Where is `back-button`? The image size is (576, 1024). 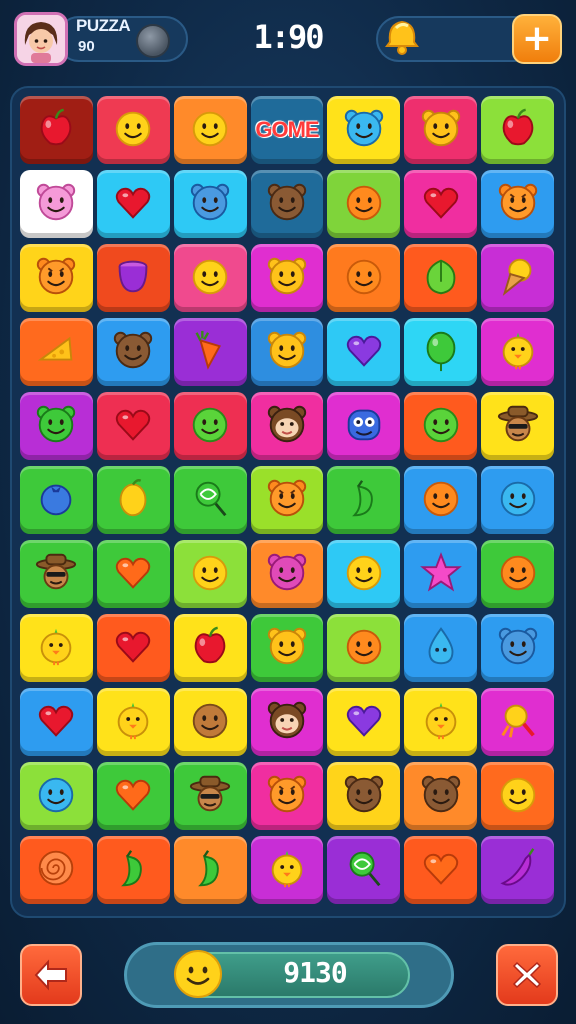 back-button is located at coordinates (51, 975).